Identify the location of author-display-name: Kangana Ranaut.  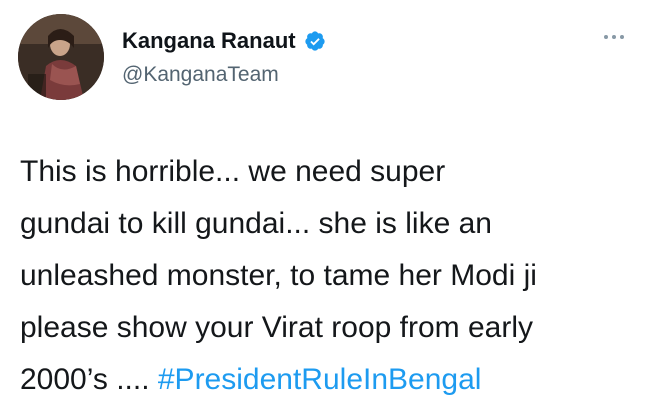
(209, 41).